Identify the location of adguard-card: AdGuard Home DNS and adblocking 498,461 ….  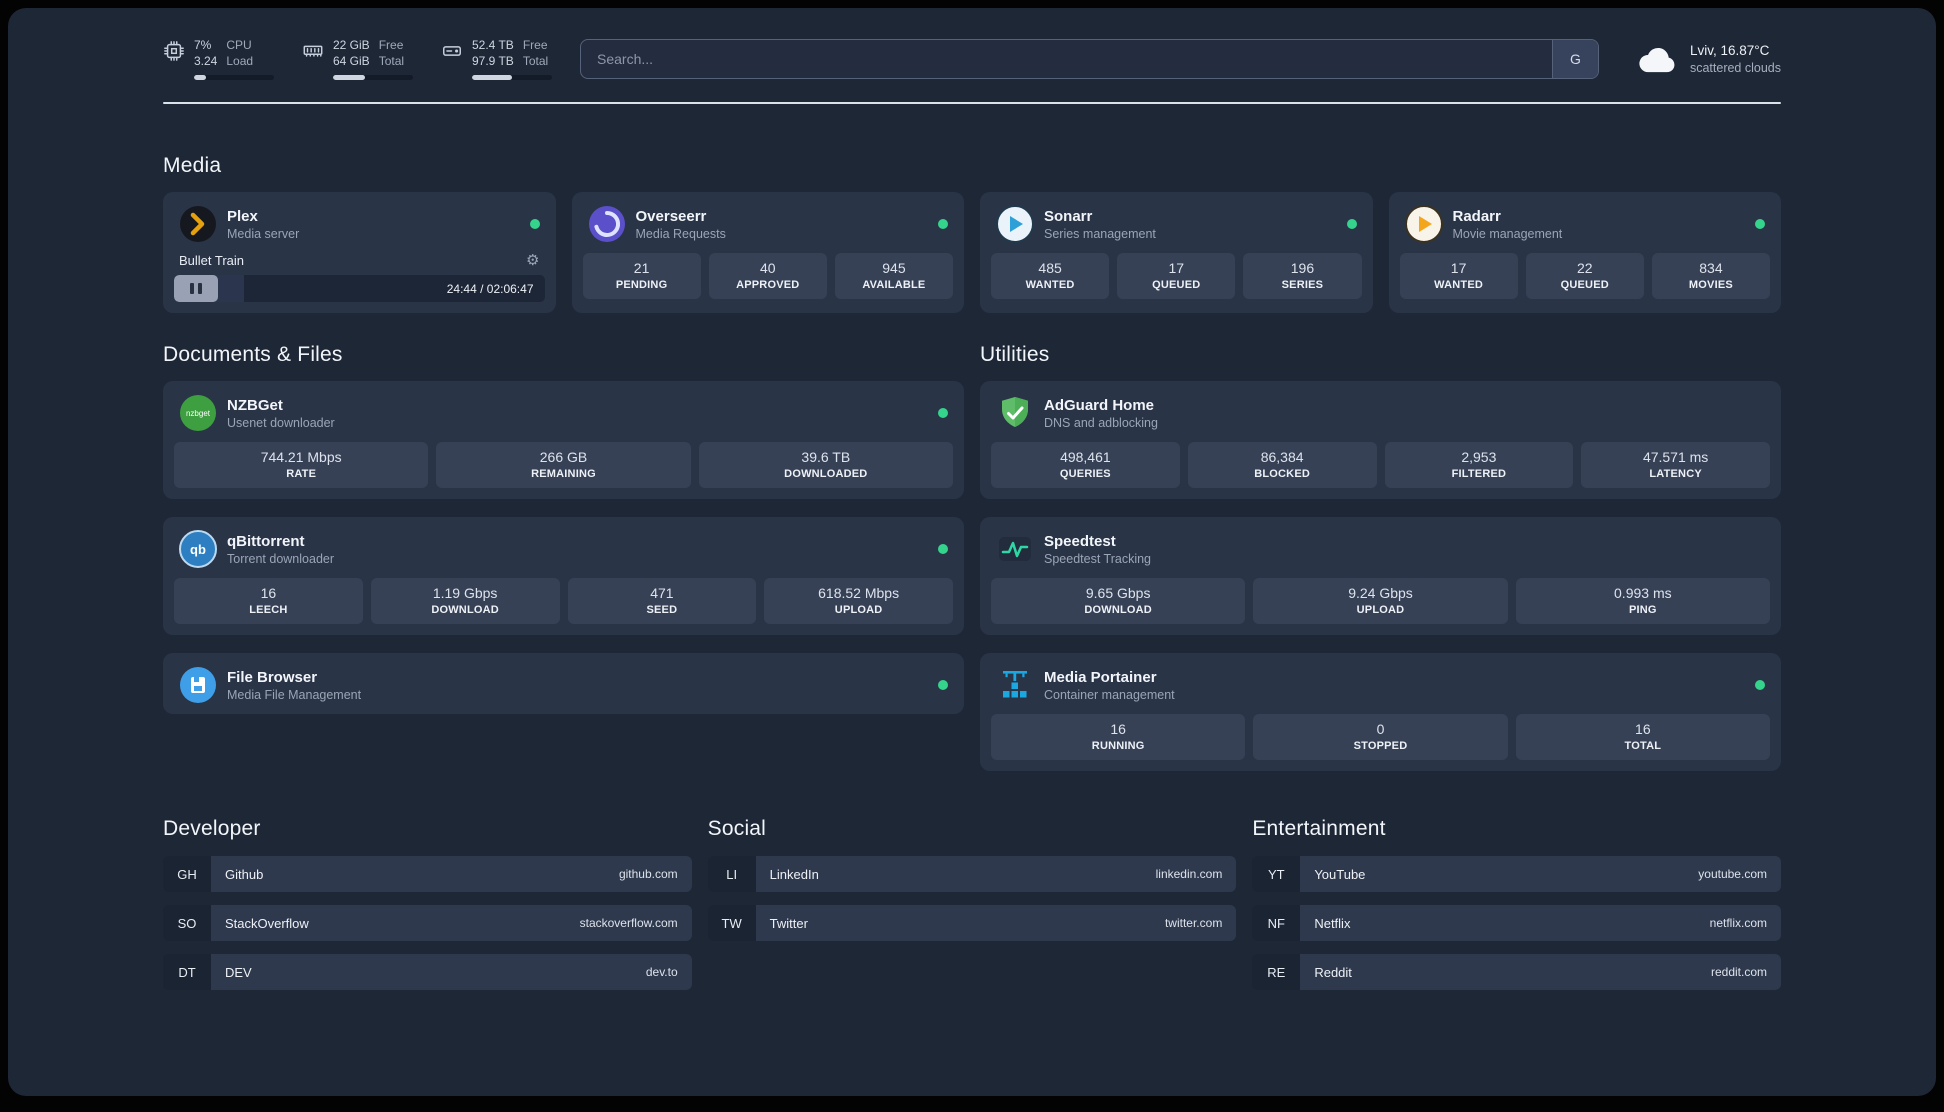
(1380, 440).